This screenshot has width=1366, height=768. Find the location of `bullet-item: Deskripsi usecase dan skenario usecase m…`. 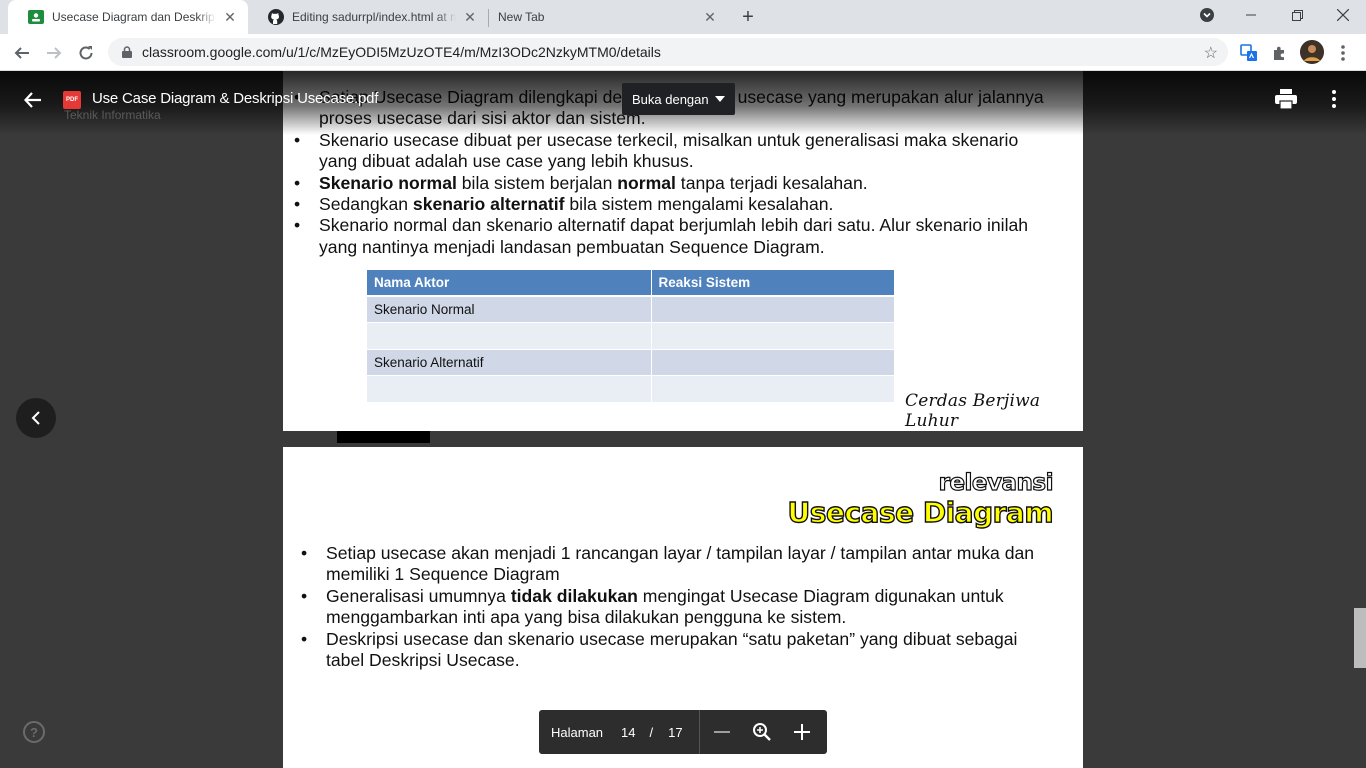

bullet-item: Deskripsi usecase dan skenario usecase m… is located at coordinates (673, 650).